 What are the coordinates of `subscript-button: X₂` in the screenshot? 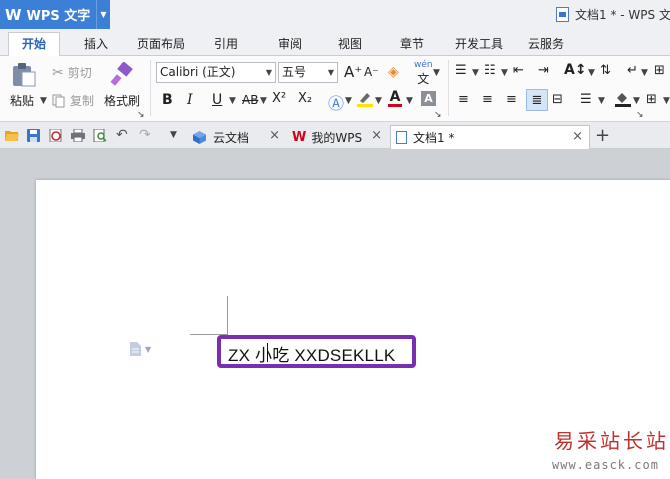 It's located at (305, 98).